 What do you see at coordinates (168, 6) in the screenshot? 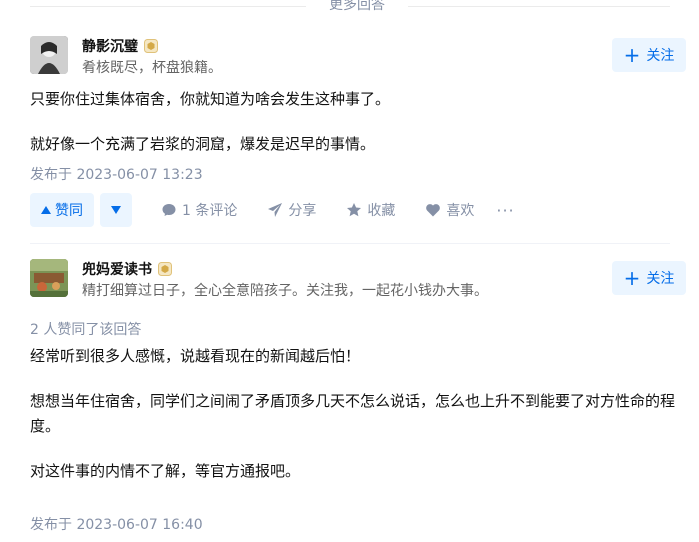
I see `divider-line-left` at bounding box center [168, 6].